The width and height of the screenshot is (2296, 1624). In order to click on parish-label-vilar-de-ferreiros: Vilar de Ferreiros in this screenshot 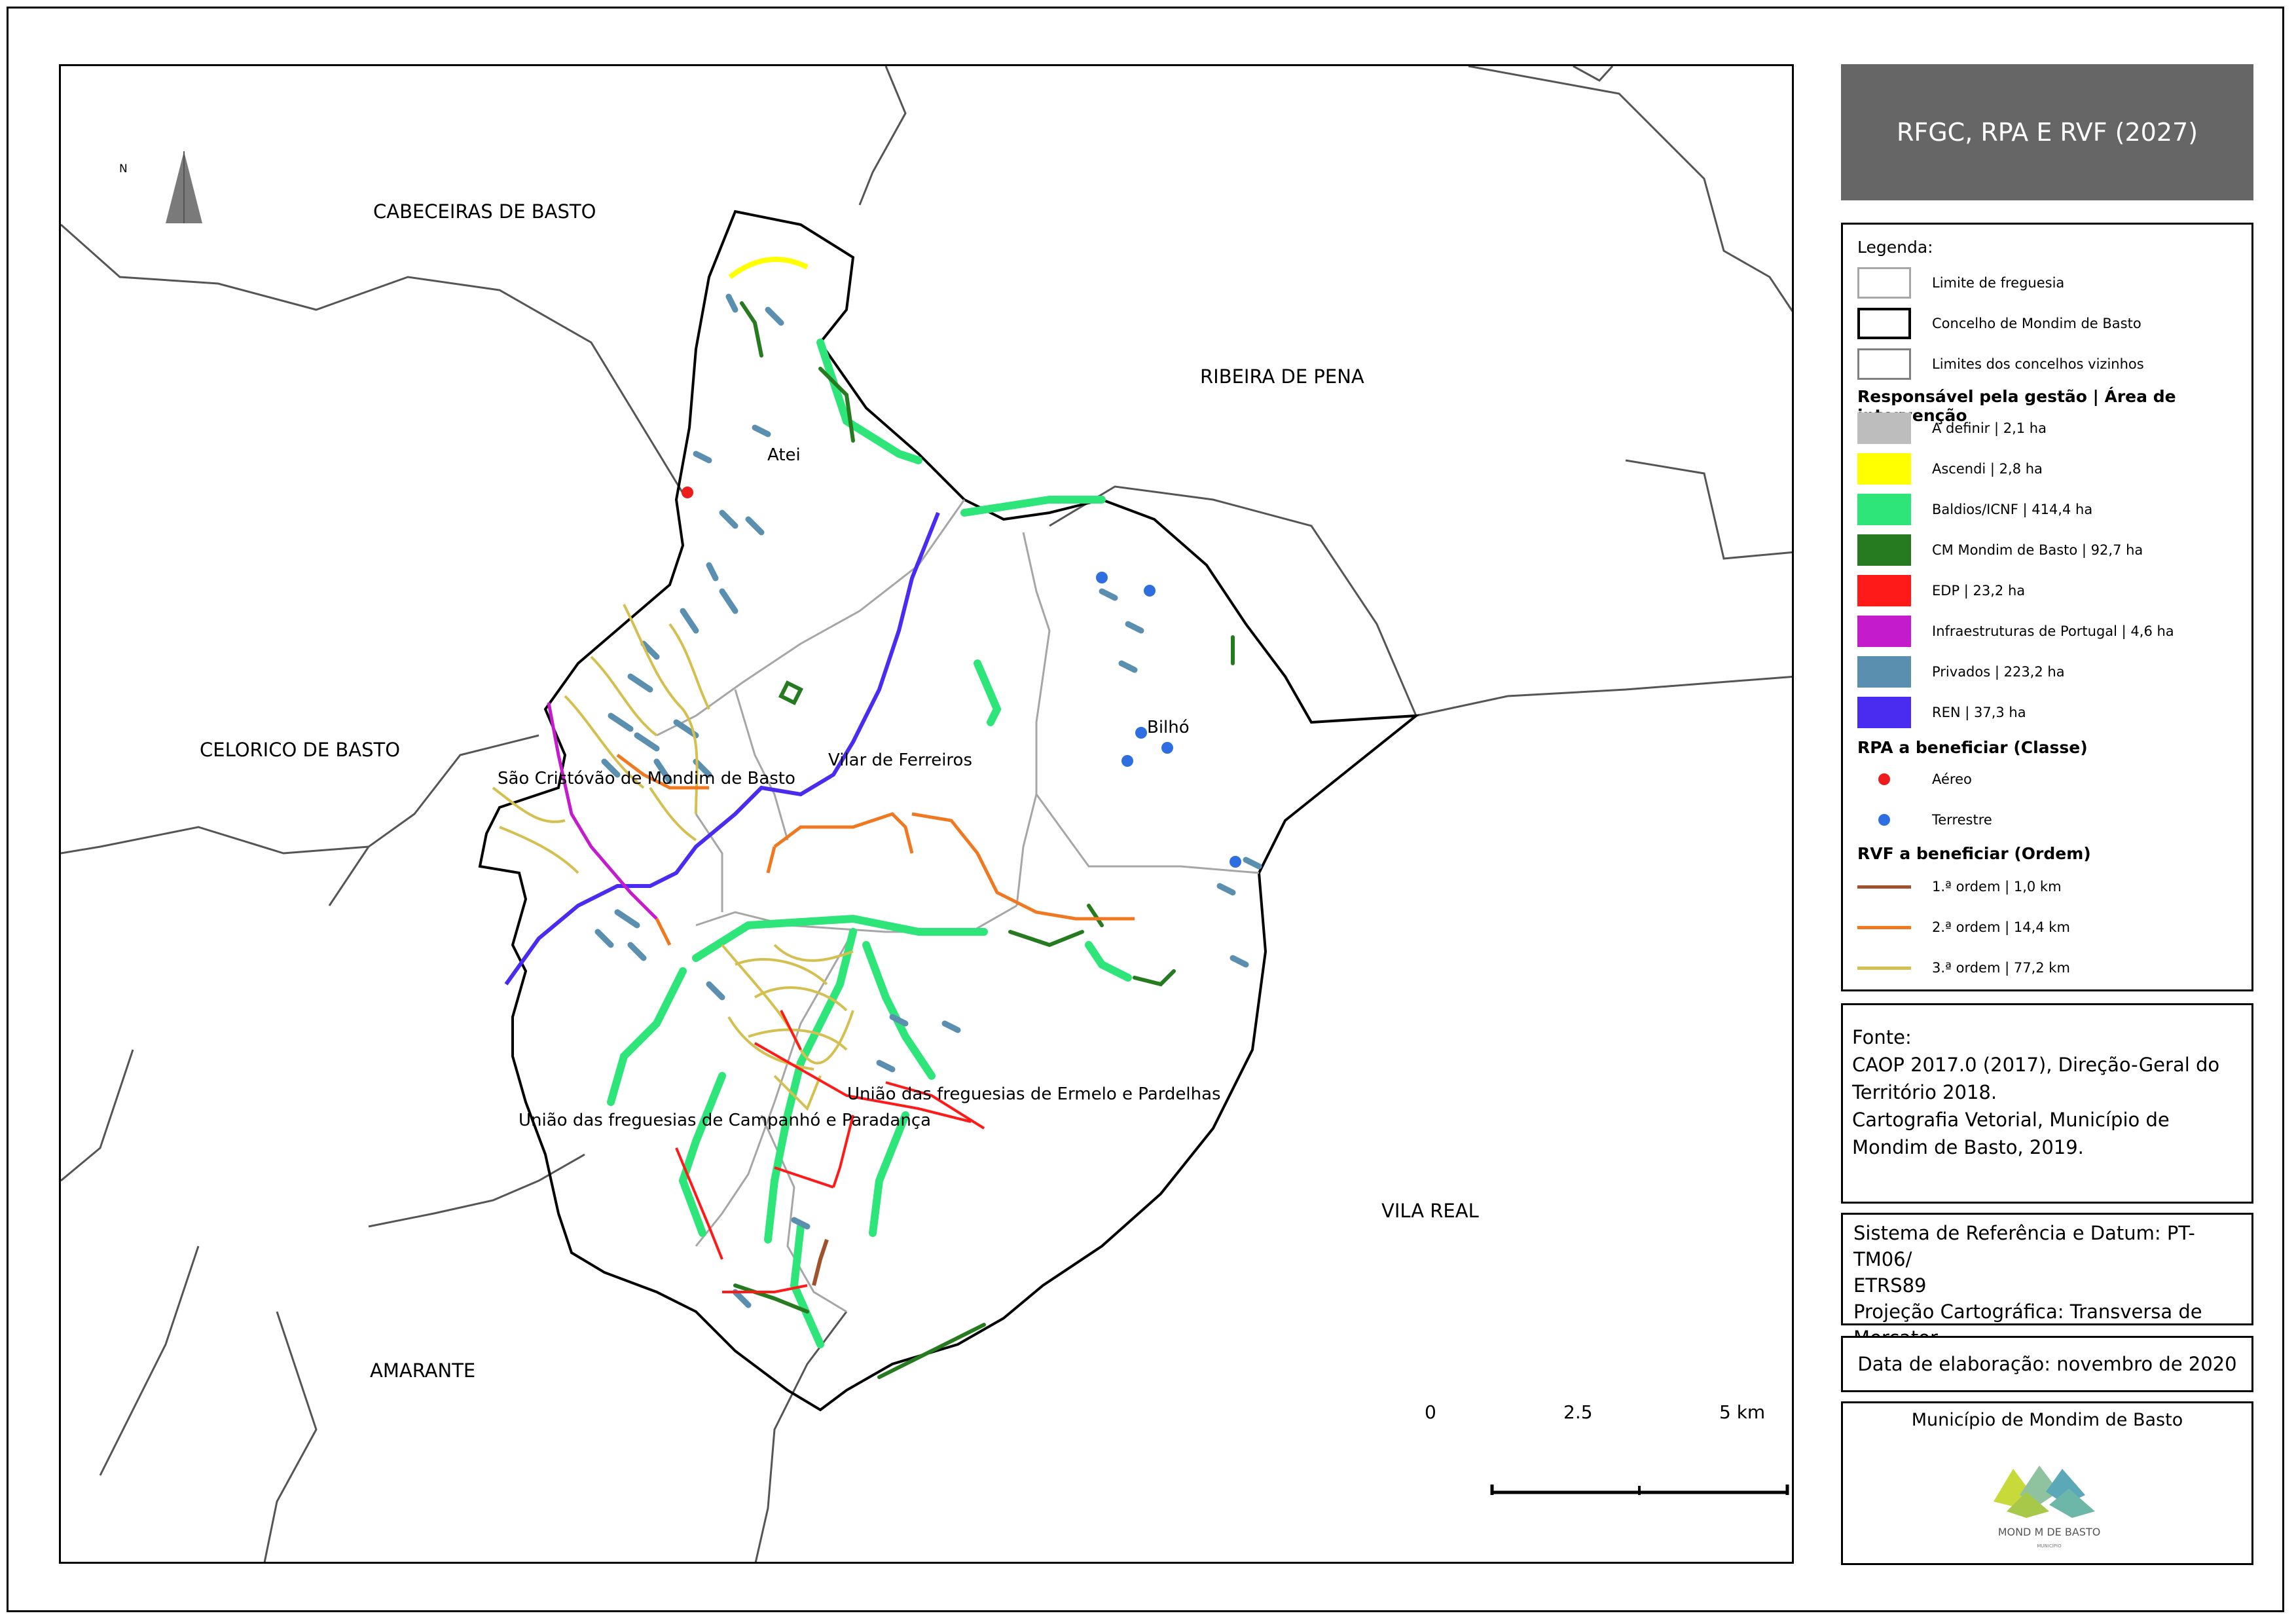, I will do `click(900, 760)`.